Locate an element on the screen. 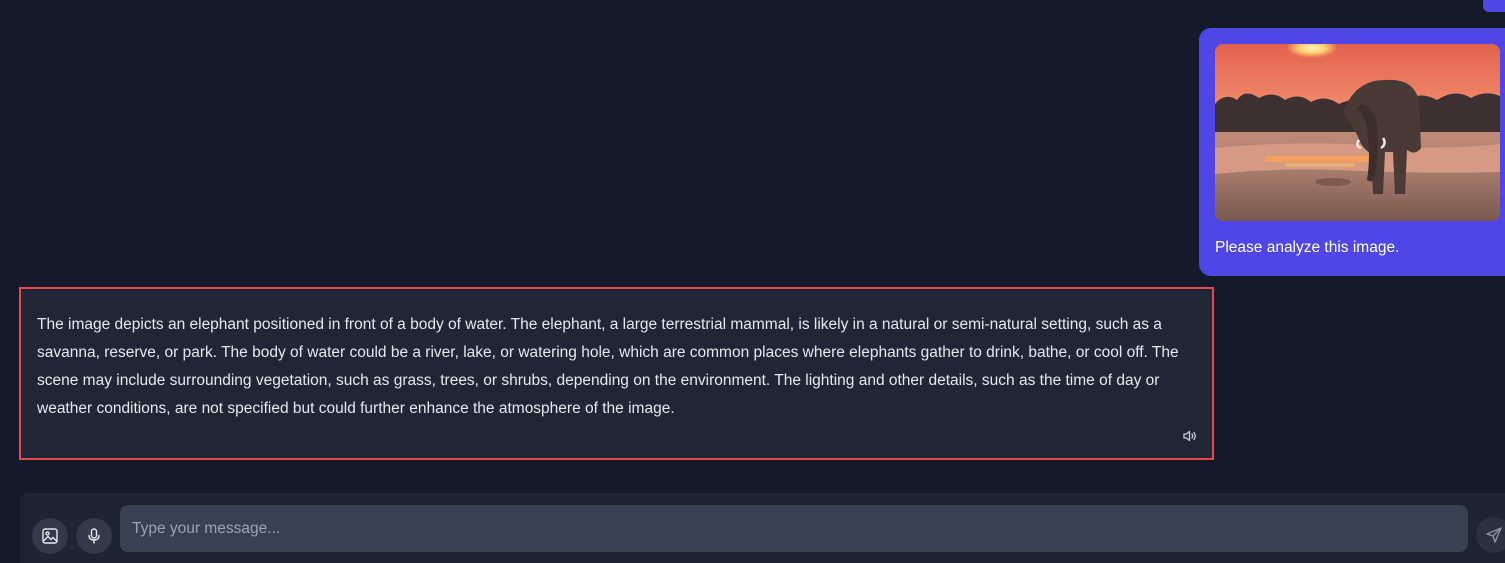 The width and height of the screenshot is (1505, 563). speaker-icon is located at coordinates (1190, 436).